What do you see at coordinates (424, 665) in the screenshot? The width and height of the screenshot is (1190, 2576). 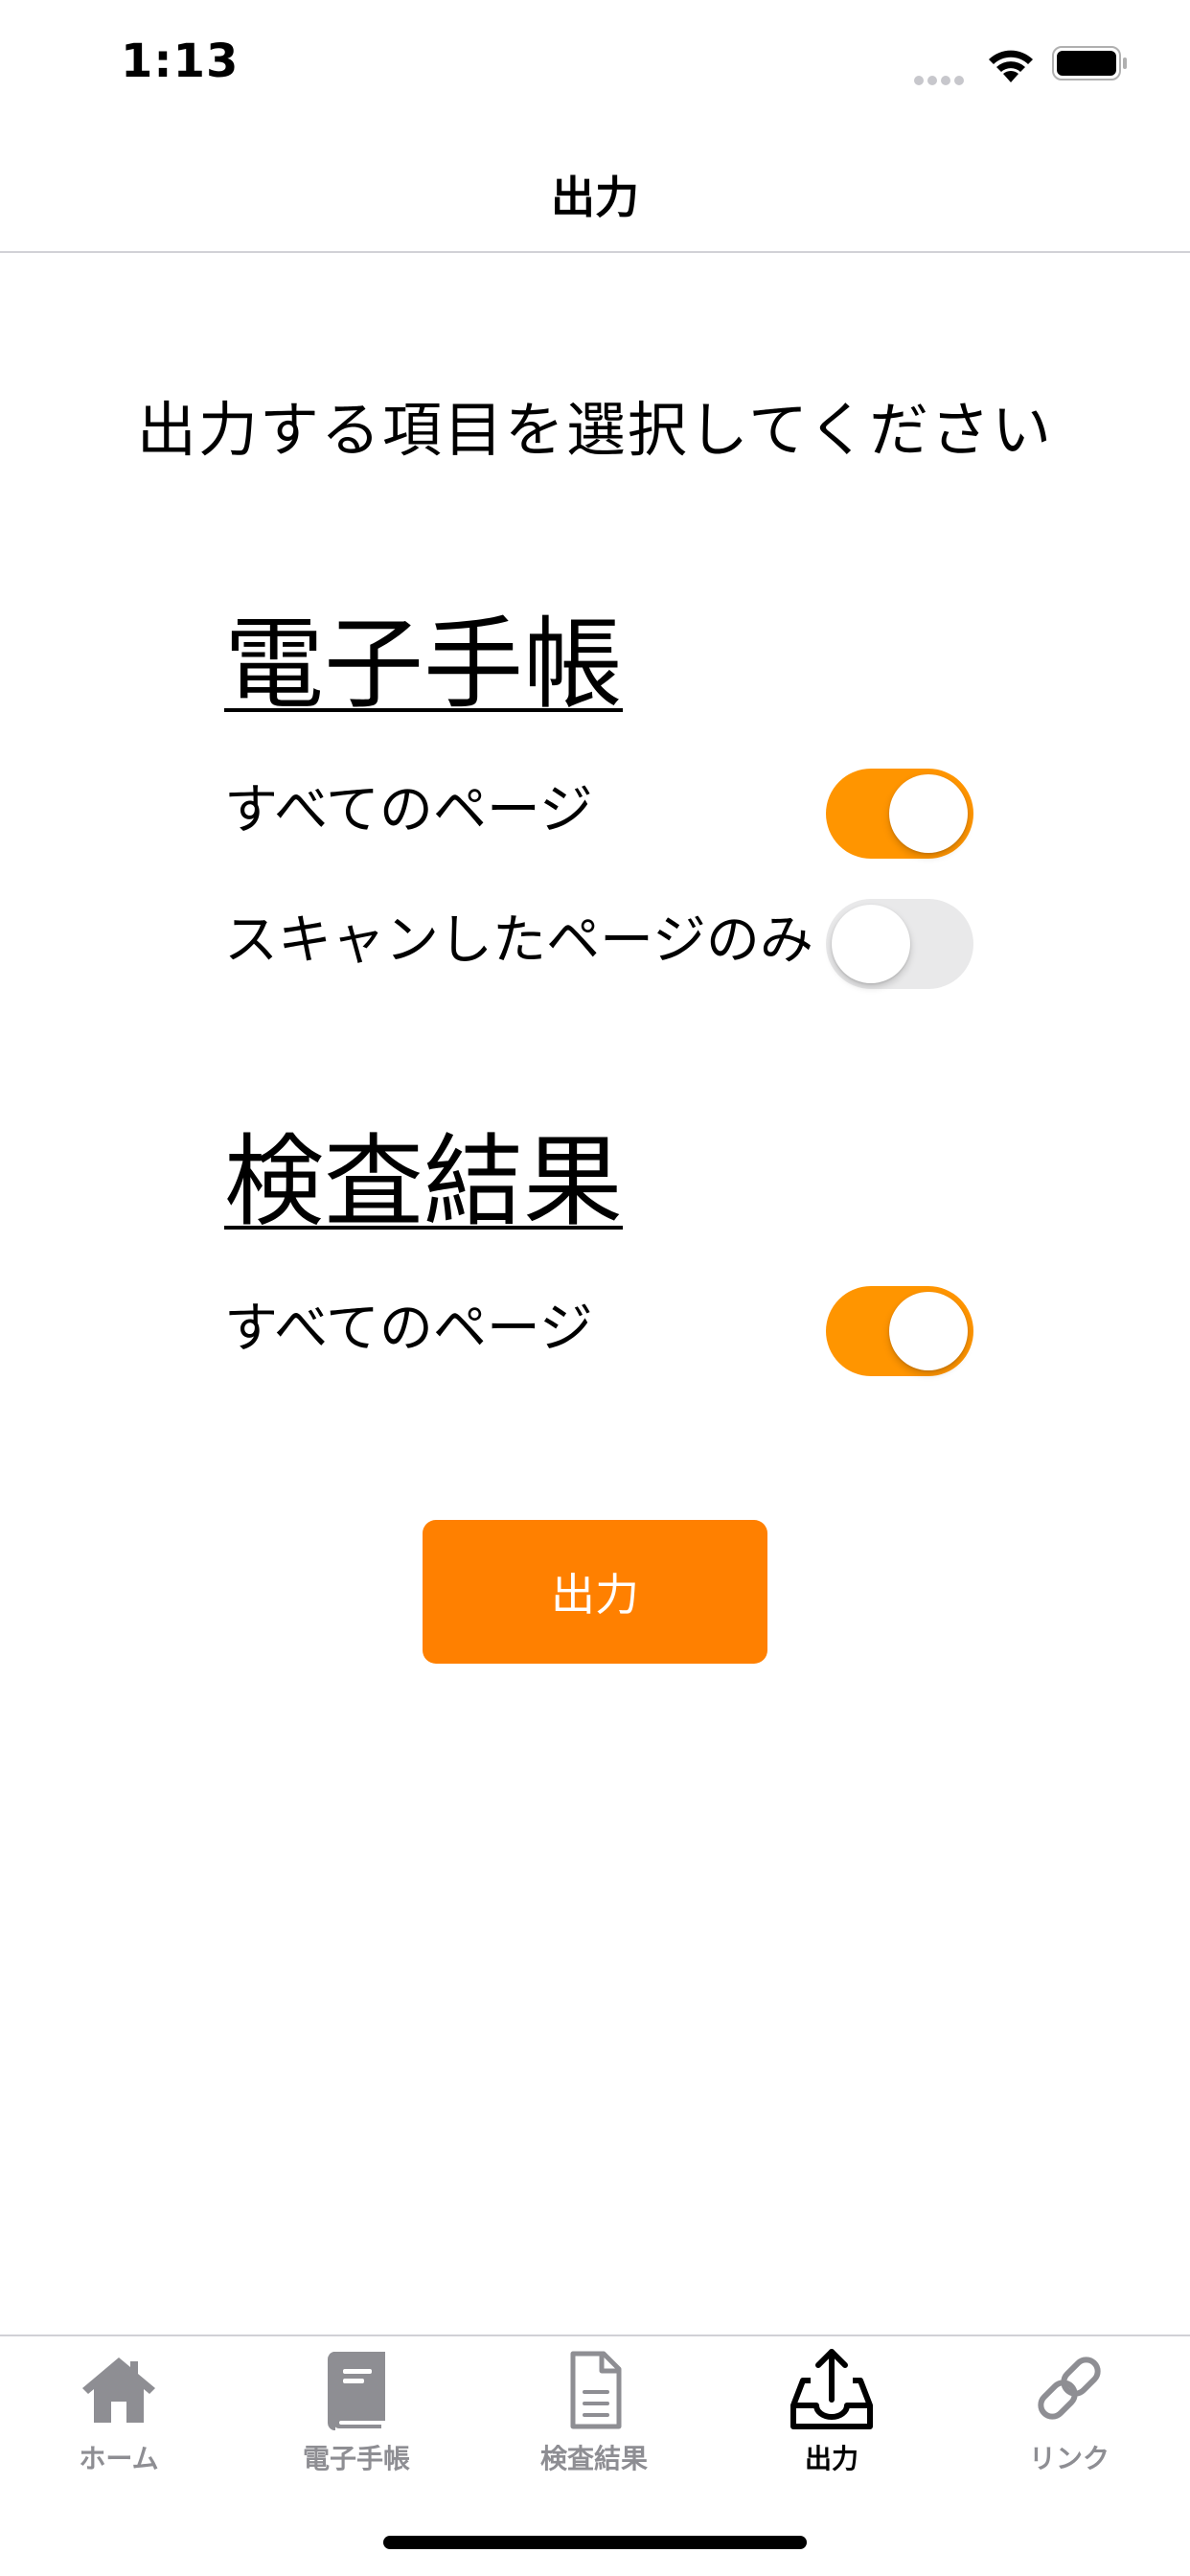 I see `section-title-e-notebook: 電子手帳` at bounding box center [424, 665].